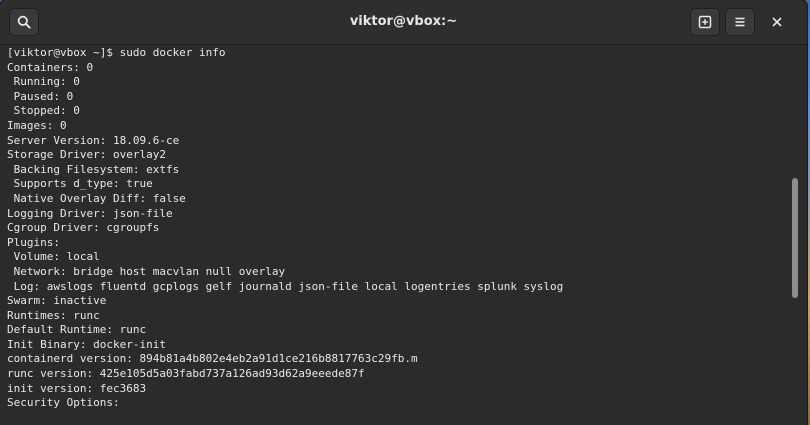  I want to click on terminal-line: Server Version: 18.09.6-ce, so click(93, 140).